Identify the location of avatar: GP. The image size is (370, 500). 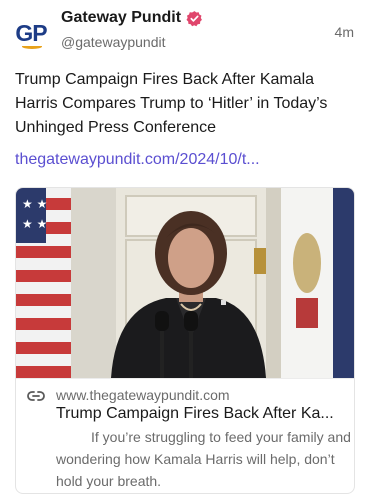
(31, 33).